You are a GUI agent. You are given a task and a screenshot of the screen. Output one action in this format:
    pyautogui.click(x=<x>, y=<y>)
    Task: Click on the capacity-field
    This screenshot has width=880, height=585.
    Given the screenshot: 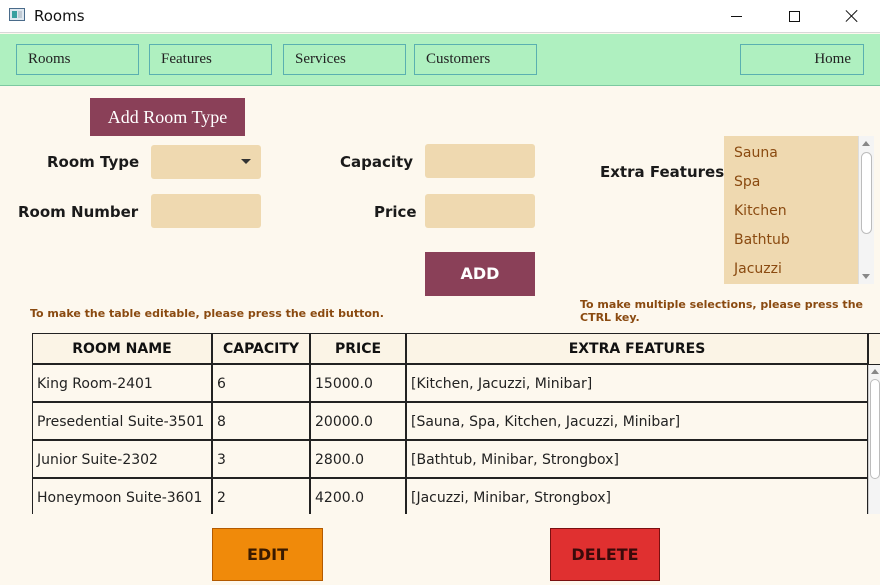 What is the action you would take?
    pyautogui.click(x=480, y=161)
    